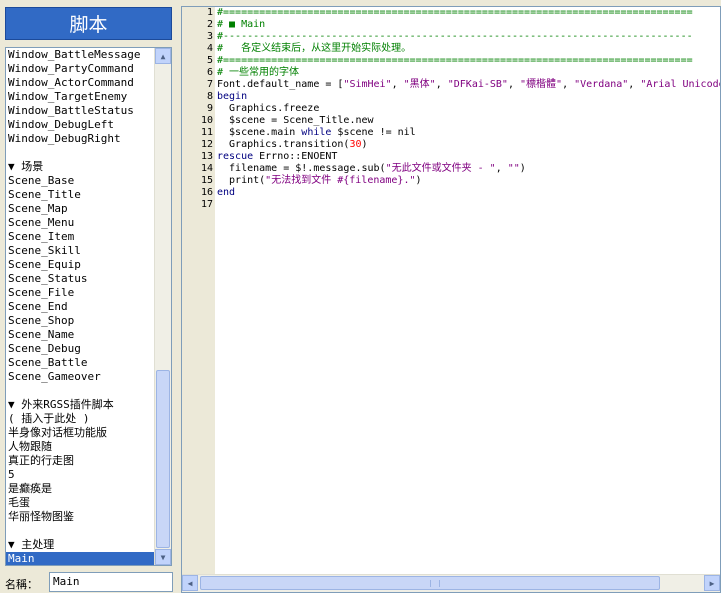 The width and height of the screenshot is (721, 593). I want to click on script-list-item: Window_PartyCommand, so click(80, 69).